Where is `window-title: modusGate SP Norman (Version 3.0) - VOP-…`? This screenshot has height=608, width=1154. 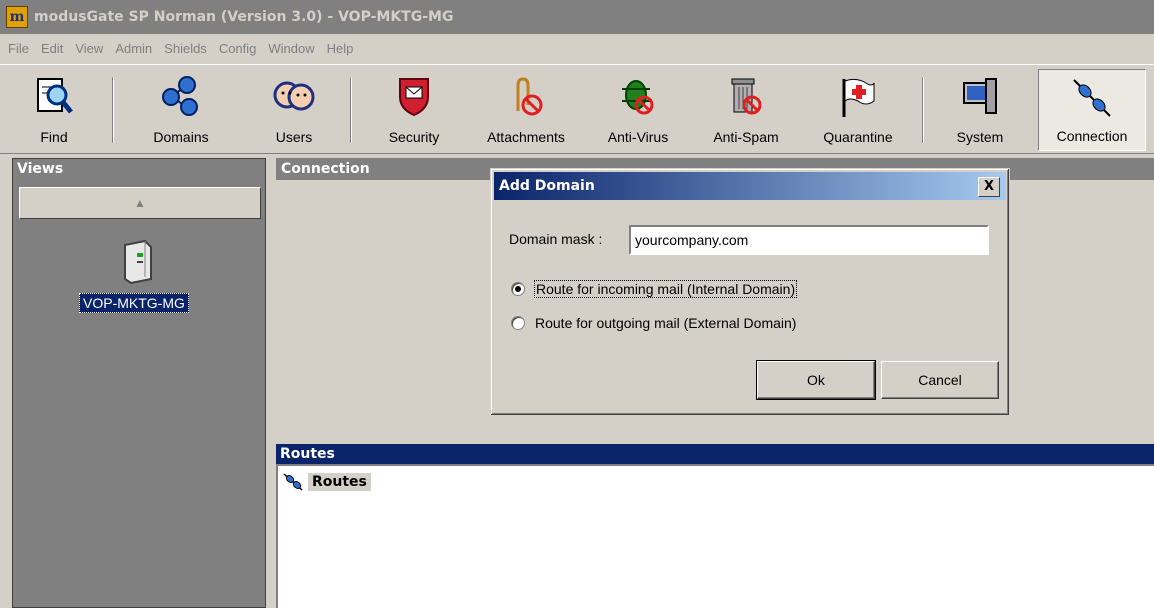
window-title: modusGate SP Norman (Version 3.0) - VOP-… is located at coordinates (244, 17).